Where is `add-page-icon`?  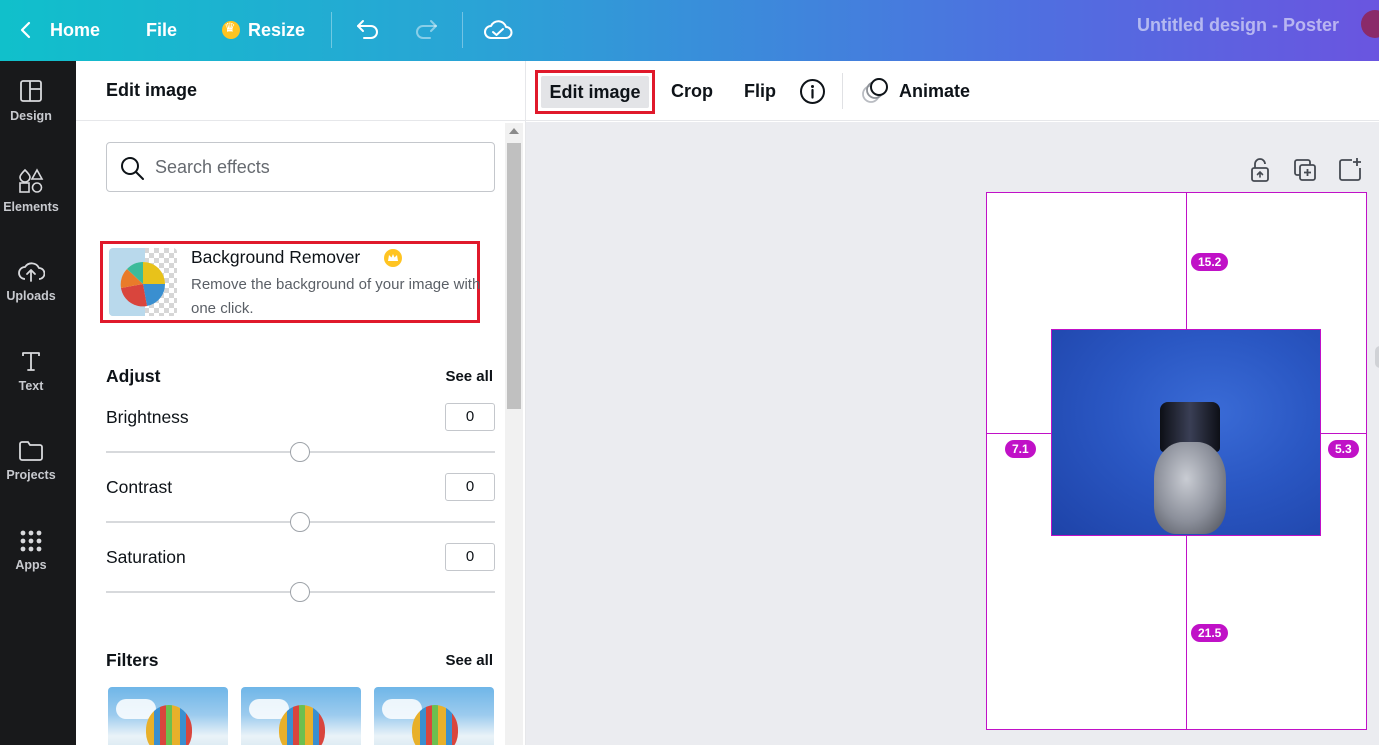
add-page-icon is located at coordinates (1350, 169).